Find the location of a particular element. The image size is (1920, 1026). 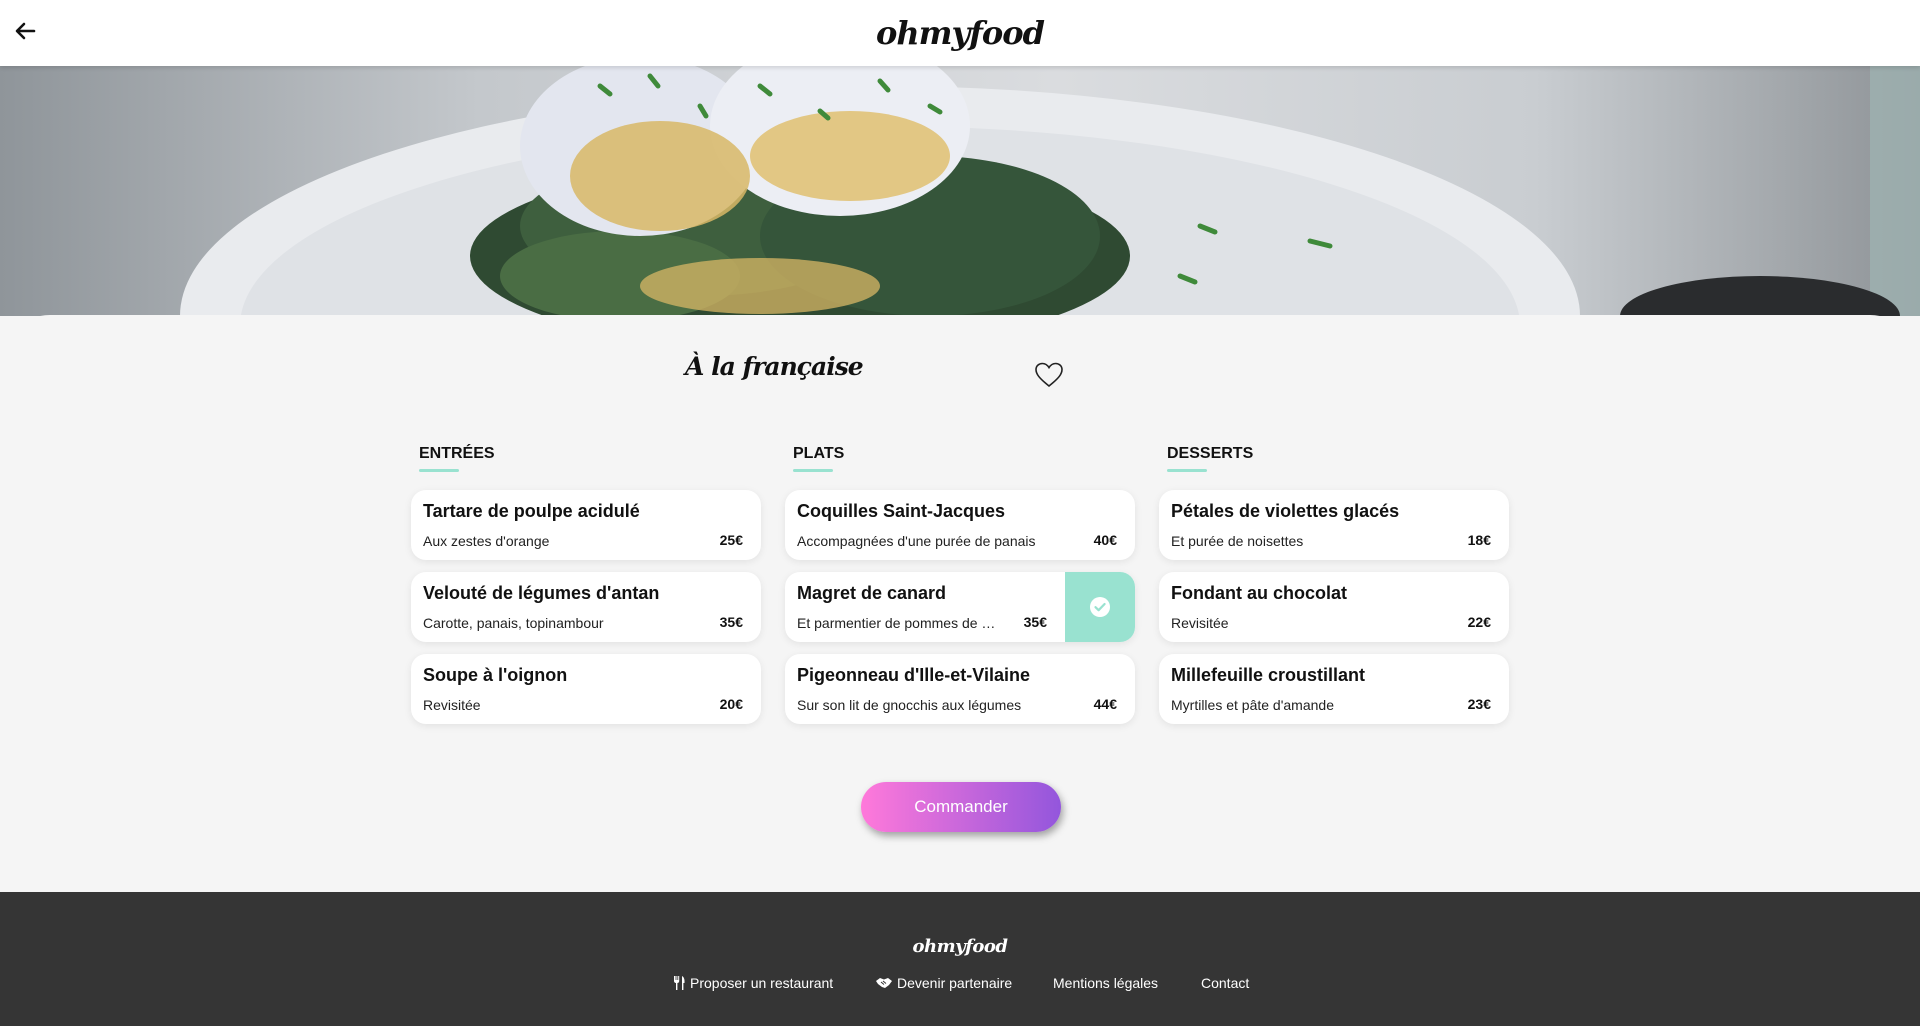

menu-item-description: Aux zestes d'orange is located at coordinates (486, 541).